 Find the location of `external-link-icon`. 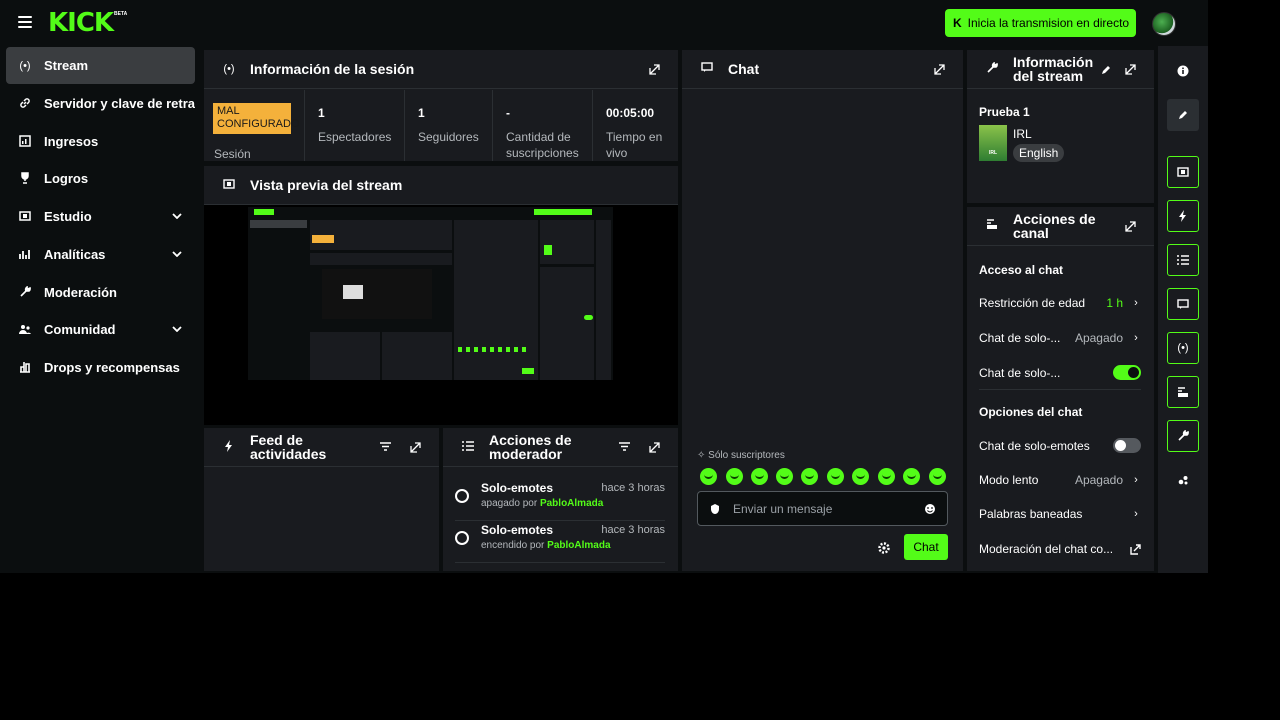

external-link-icon is located at coordinates (1135, 549).